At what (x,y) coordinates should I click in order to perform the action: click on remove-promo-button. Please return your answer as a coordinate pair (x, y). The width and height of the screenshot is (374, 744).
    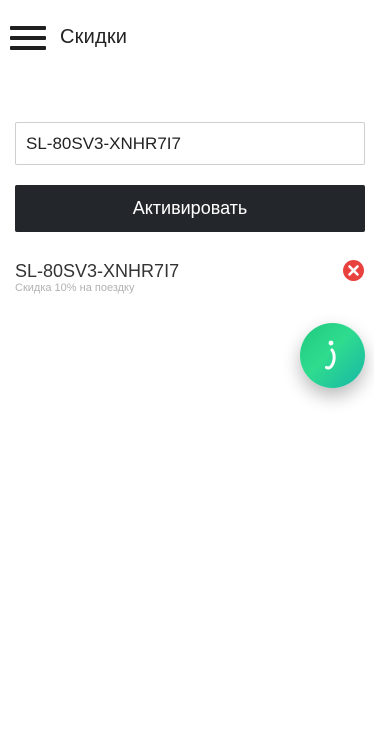
    Looking at the image, I should click on (353, 270).